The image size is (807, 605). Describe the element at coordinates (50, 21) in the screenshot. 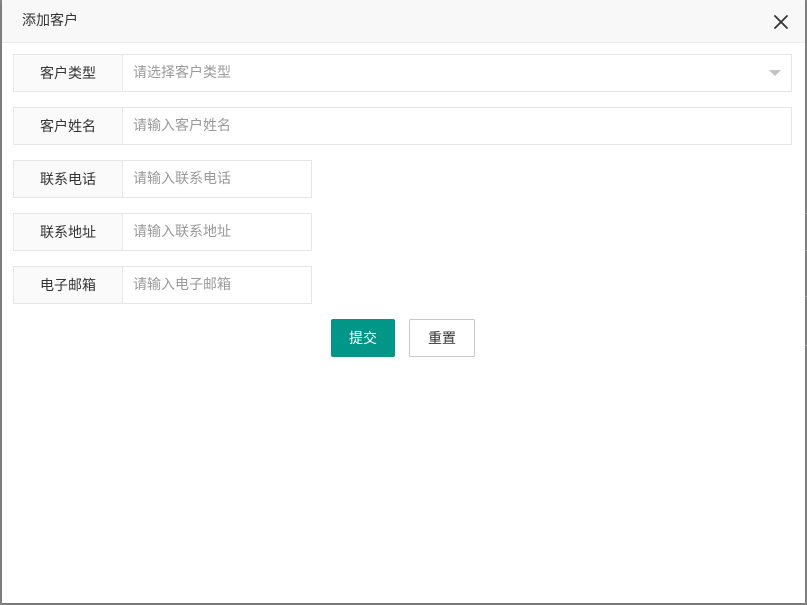

I see `dialog-title: 添加客户` at that location.